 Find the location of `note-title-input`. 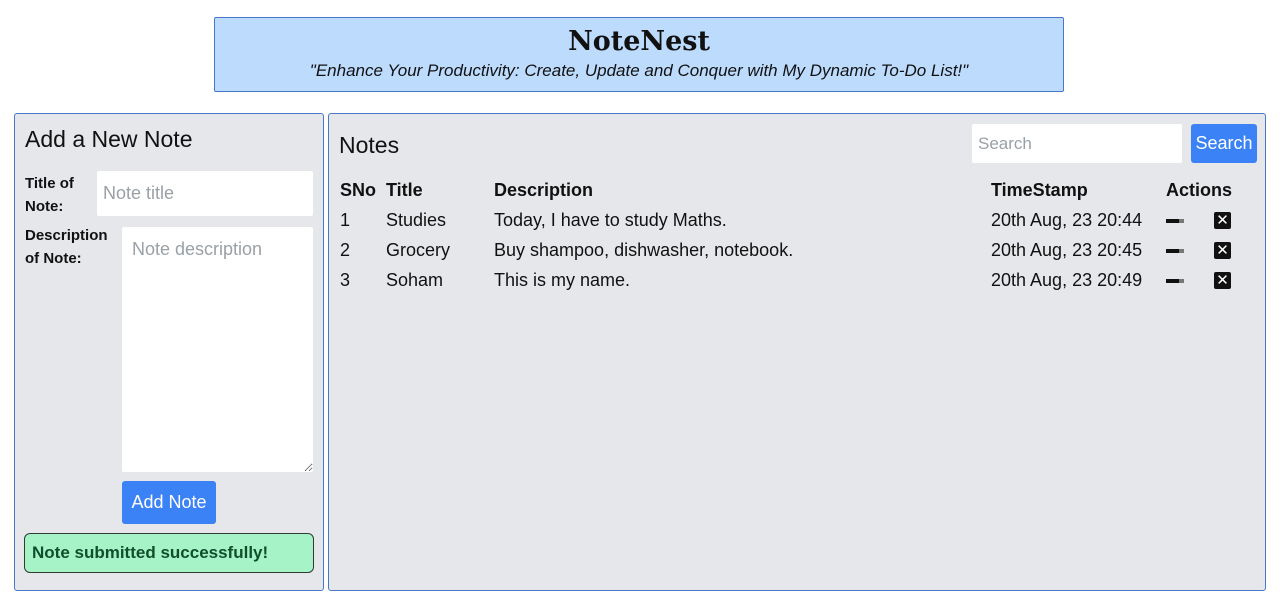

note-title-input is located at coordinates (205, 193).